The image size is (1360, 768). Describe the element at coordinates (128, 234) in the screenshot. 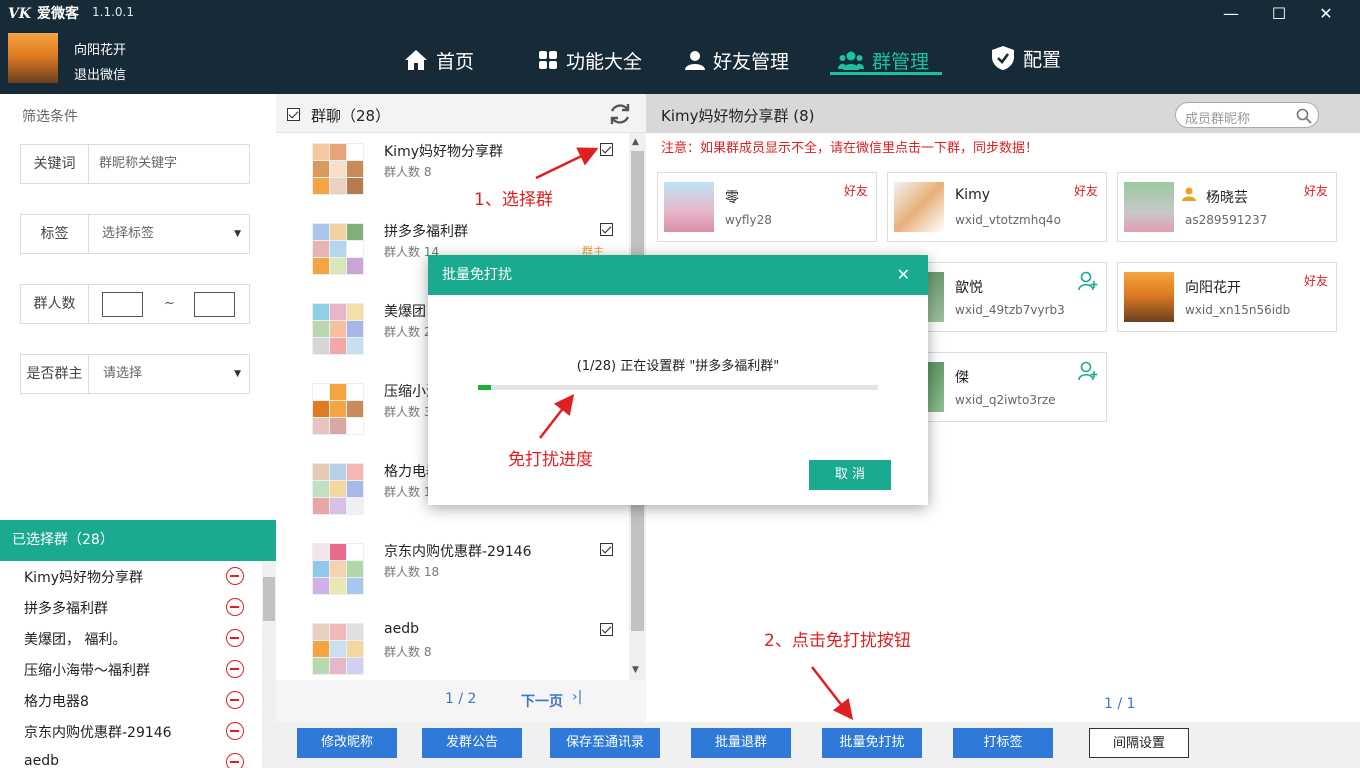

I see `tag-select: 选择标签` at that location.